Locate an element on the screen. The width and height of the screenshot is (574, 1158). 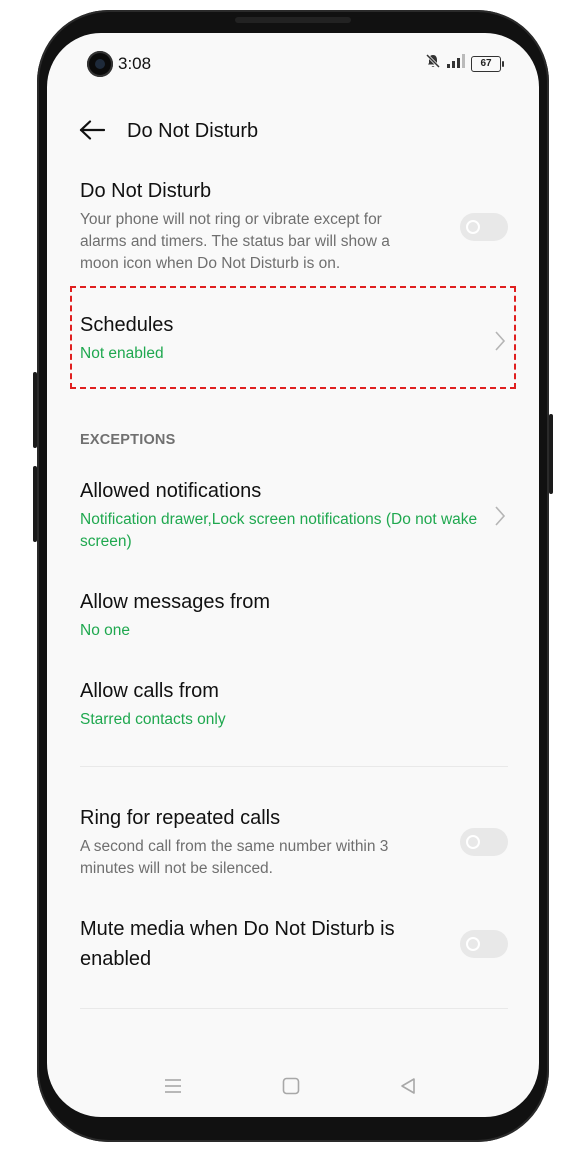
menu-icon is located at coordinates (173, 1086).